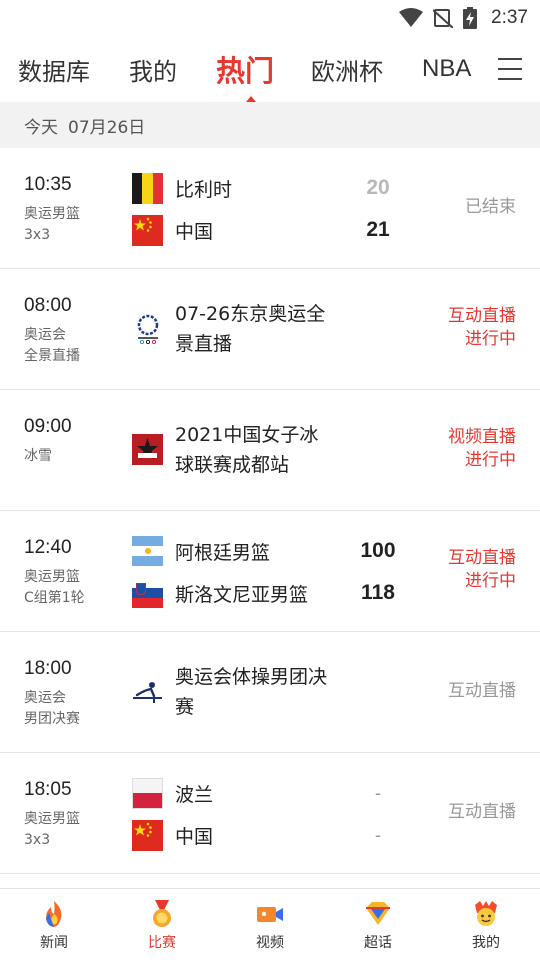 The height and width of the screenshot is (960, 540). What do you see at coordinates (461, 449) in the screenshot?
I see `match-status: 视频直播 进行中` at bounding box center [461, 449].